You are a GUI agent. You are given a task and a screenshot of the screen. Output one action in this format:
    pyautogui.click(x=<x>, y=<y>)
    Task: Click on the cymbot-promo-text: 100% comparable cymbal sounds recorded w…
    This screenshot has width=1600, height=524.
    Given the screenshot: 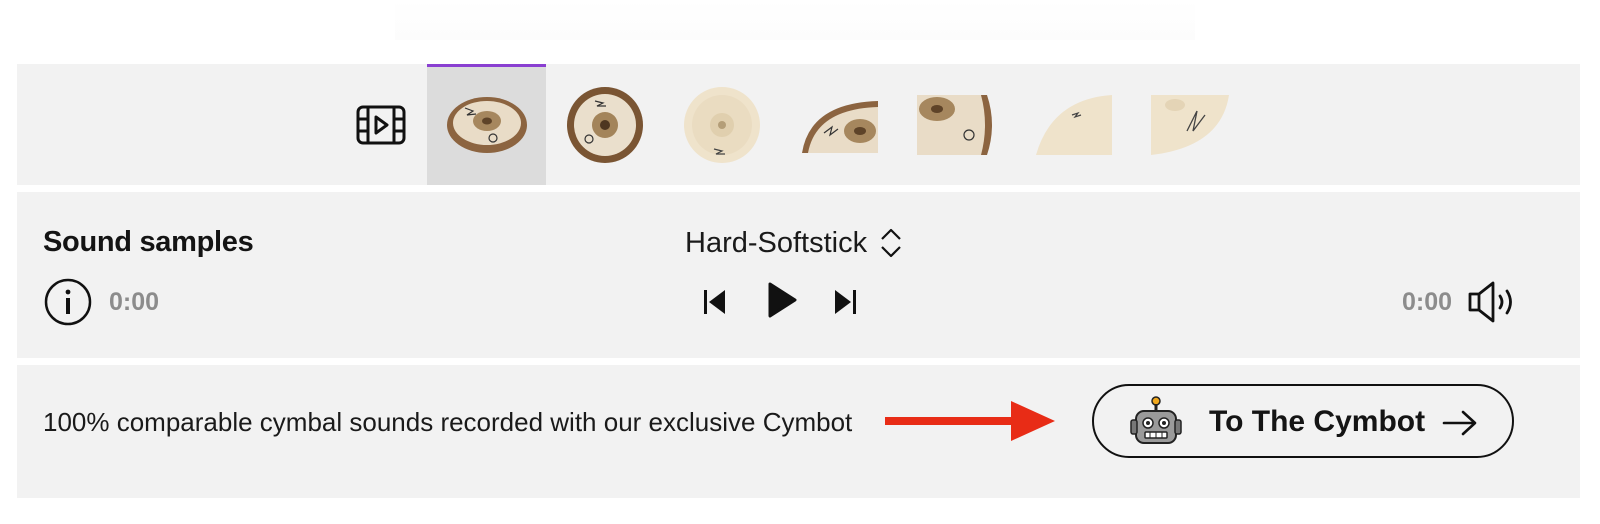 What is the action you would take?
    pyautogui.click(x=448, y=422)
    